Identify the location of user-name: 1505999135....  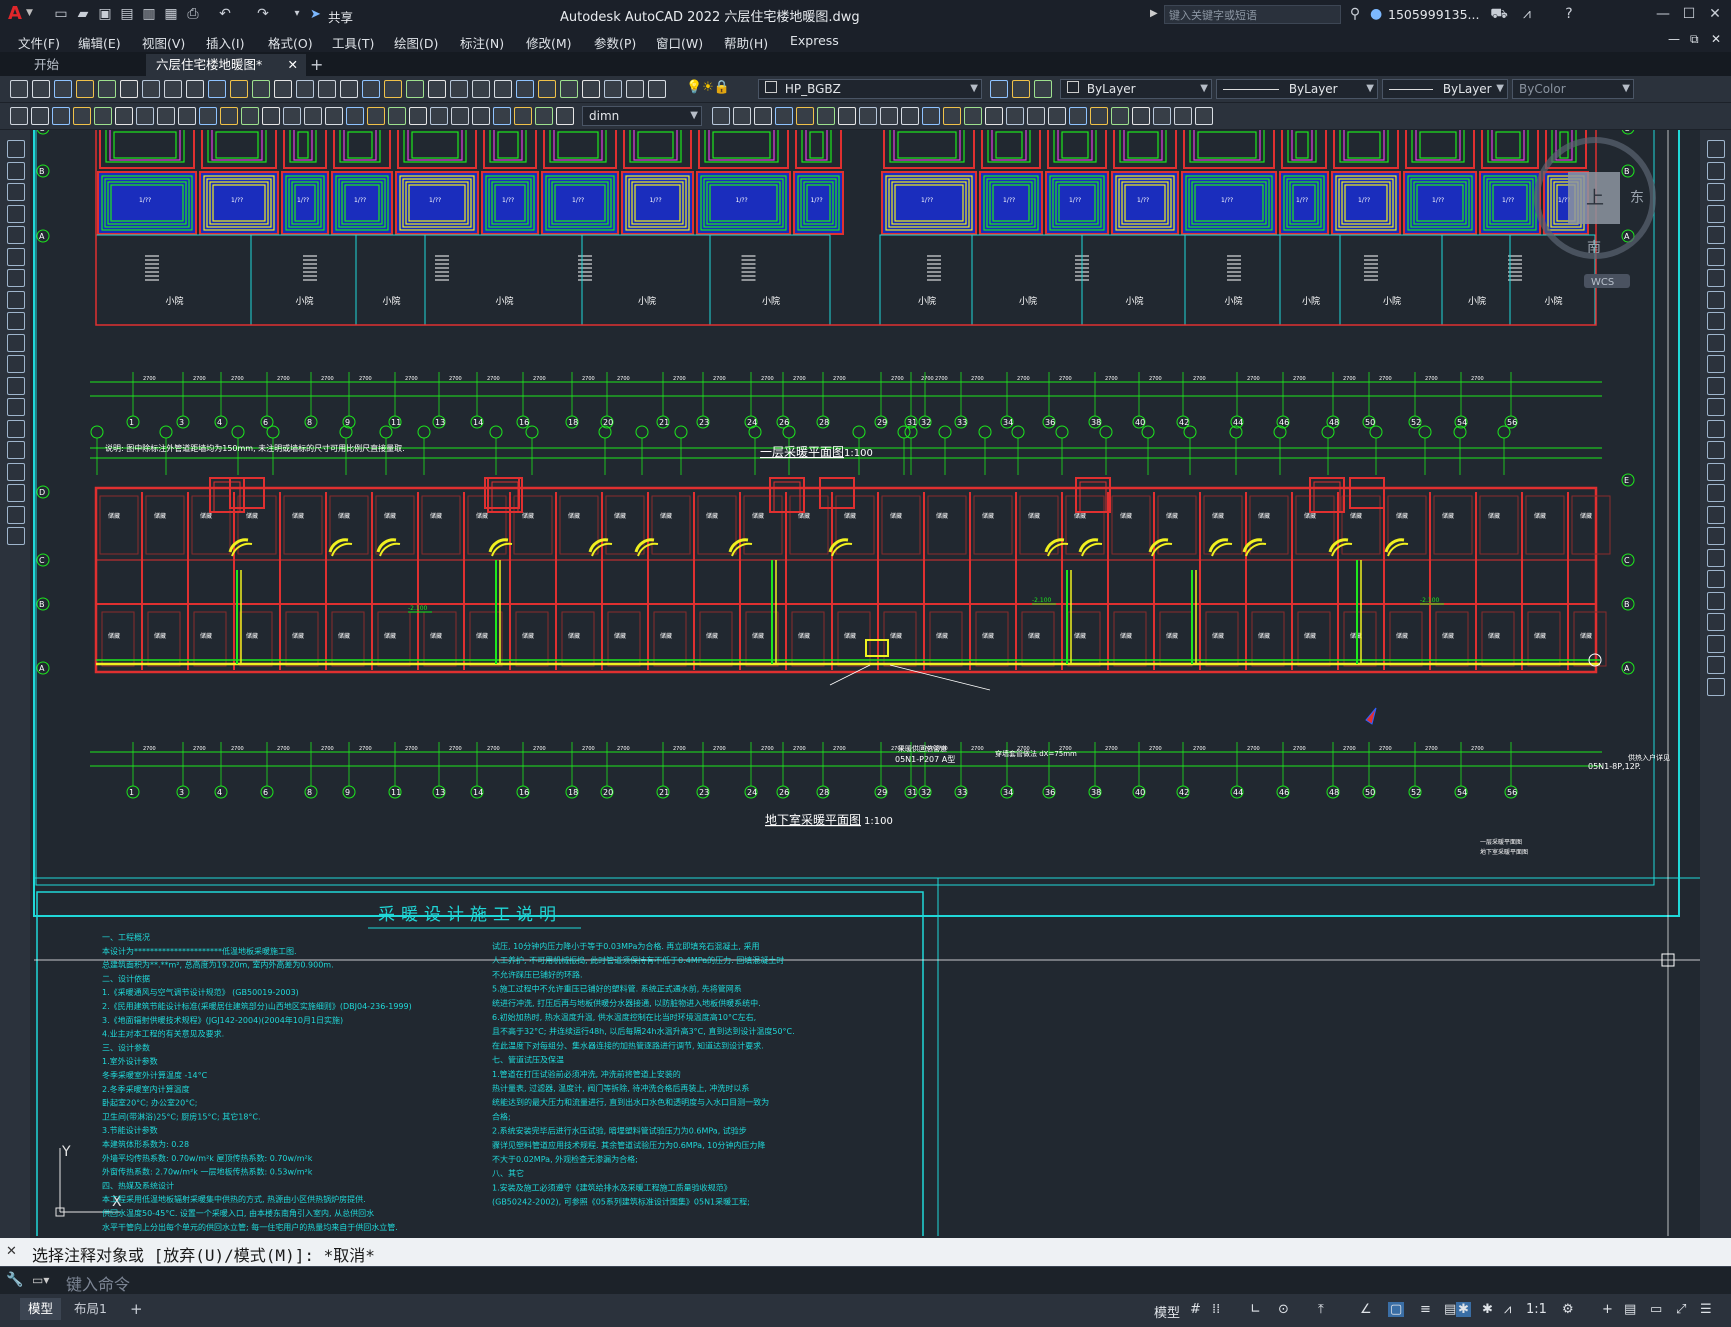
(1433, 14).